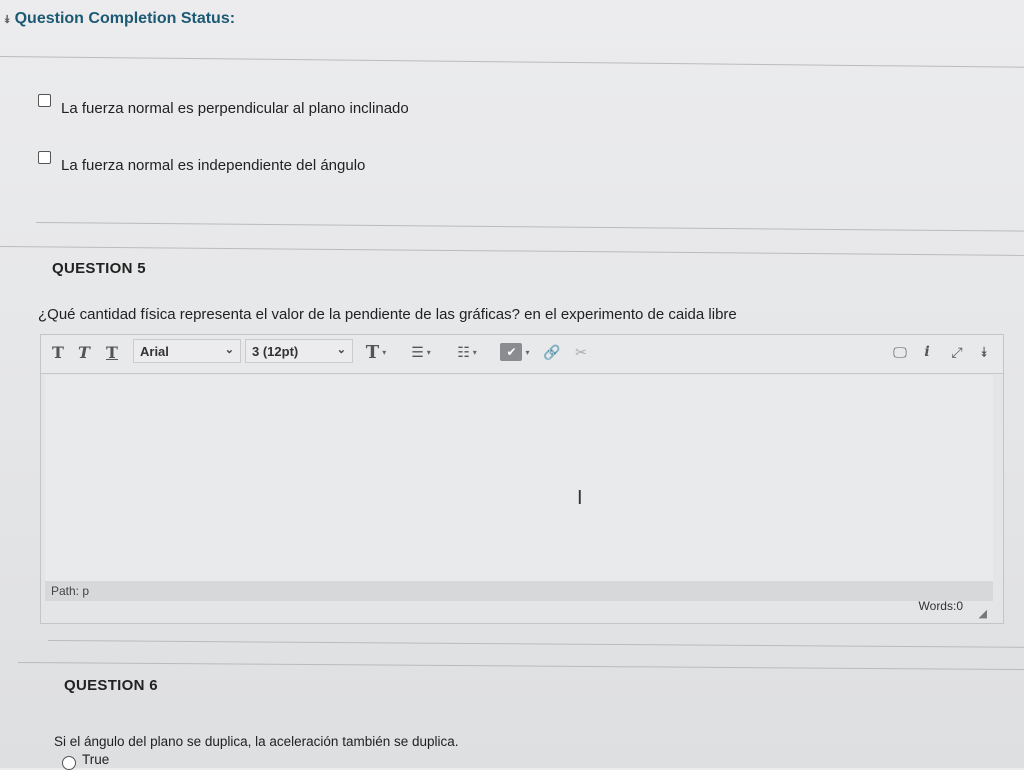  What do you see at coordinates (275, 351) in the screenshot?
I see `font-size-value: 3 (12pt)` at bounding box center [275, 351].